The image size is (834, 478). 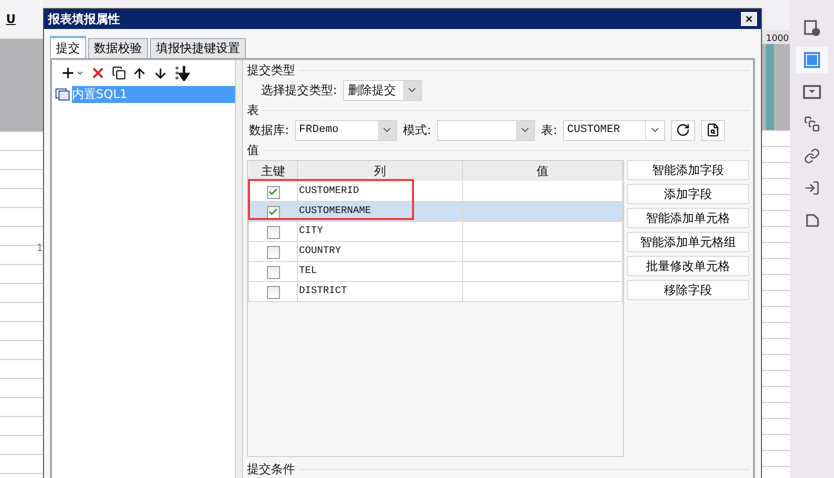 What do you see at coordinates (542, 171) in the screenshot?
I see `column-header: 值` at bounding box center [542, 171].